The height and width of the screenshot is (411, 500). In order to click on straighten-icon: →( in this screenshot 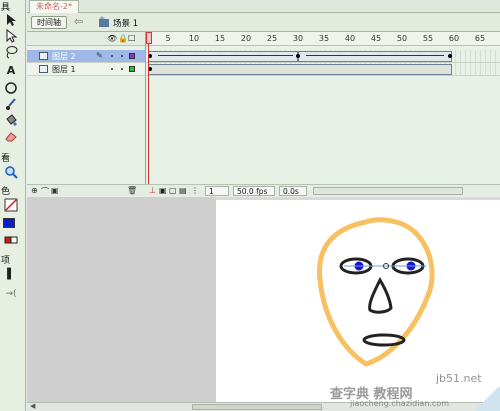, I will do `click(11, 294)`.